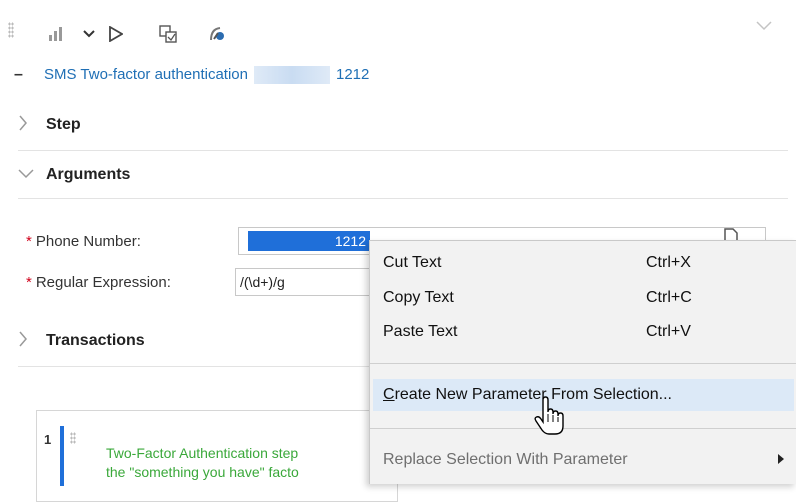 Image resolution: width=796 pixels, height=502 pixels. Describe the element at coordinates (403, 175) in the screenshot. I see `section-arguments: Arguments` at that location.